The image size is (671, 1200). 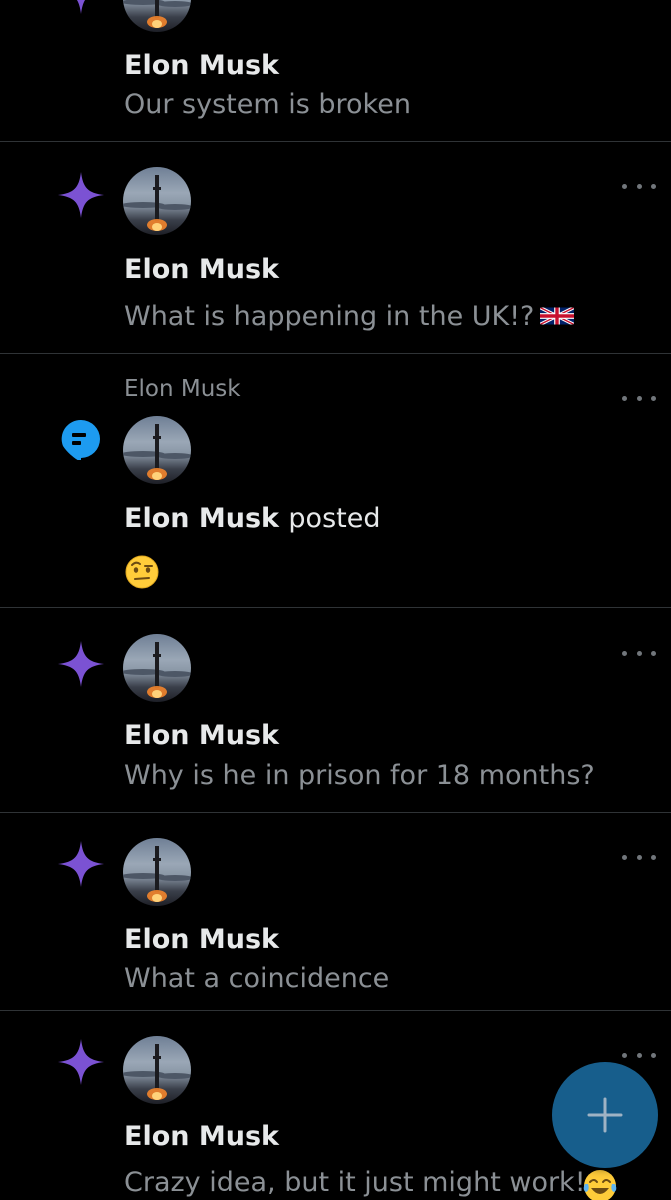 I want to click on post-text: What is happening in the UK!?, so click(x=329, y=316).